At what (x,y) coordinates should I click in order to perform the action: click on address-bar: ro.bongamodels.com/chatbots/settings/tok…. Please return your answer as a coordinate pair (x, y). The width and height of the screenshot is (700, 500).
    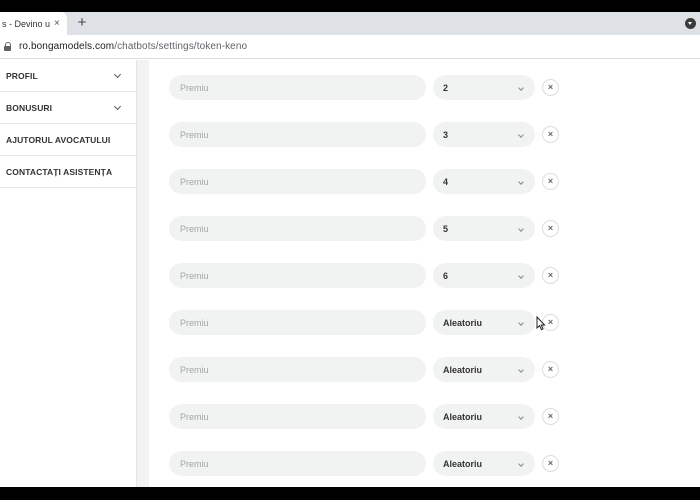
    Looking at the image, I should click on (350, 47).